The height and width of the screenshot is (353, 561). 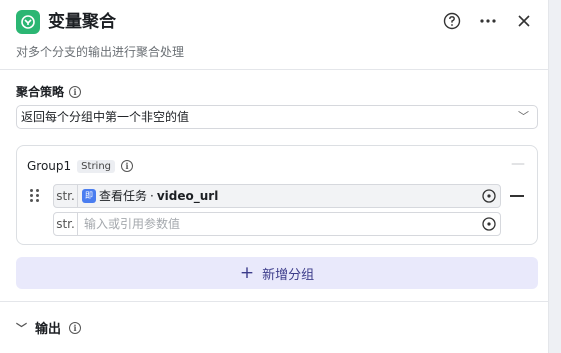 What do you see at coordinates (123, 196) in the screenshot?
I see `ref-node-name: 查看任务` at bounding box center [123, 196].